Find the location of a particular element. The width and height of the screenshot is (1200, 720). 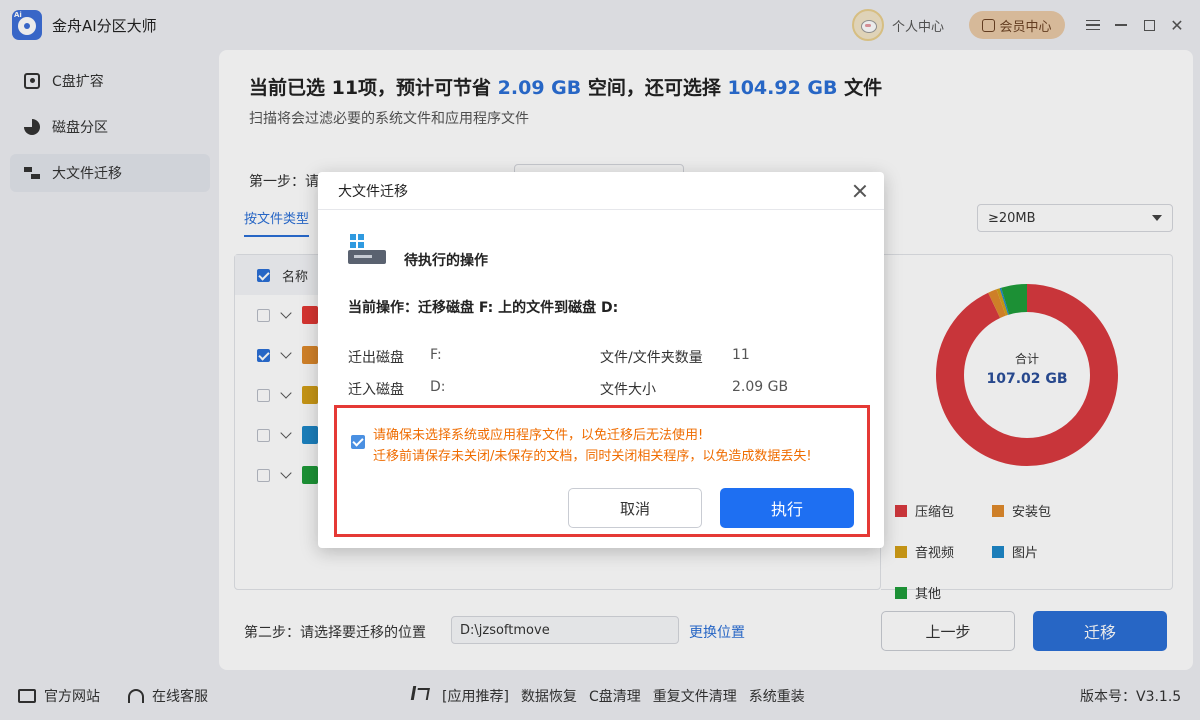

dialog-title: 大文件迁移 is located at coordinates (601, 191).